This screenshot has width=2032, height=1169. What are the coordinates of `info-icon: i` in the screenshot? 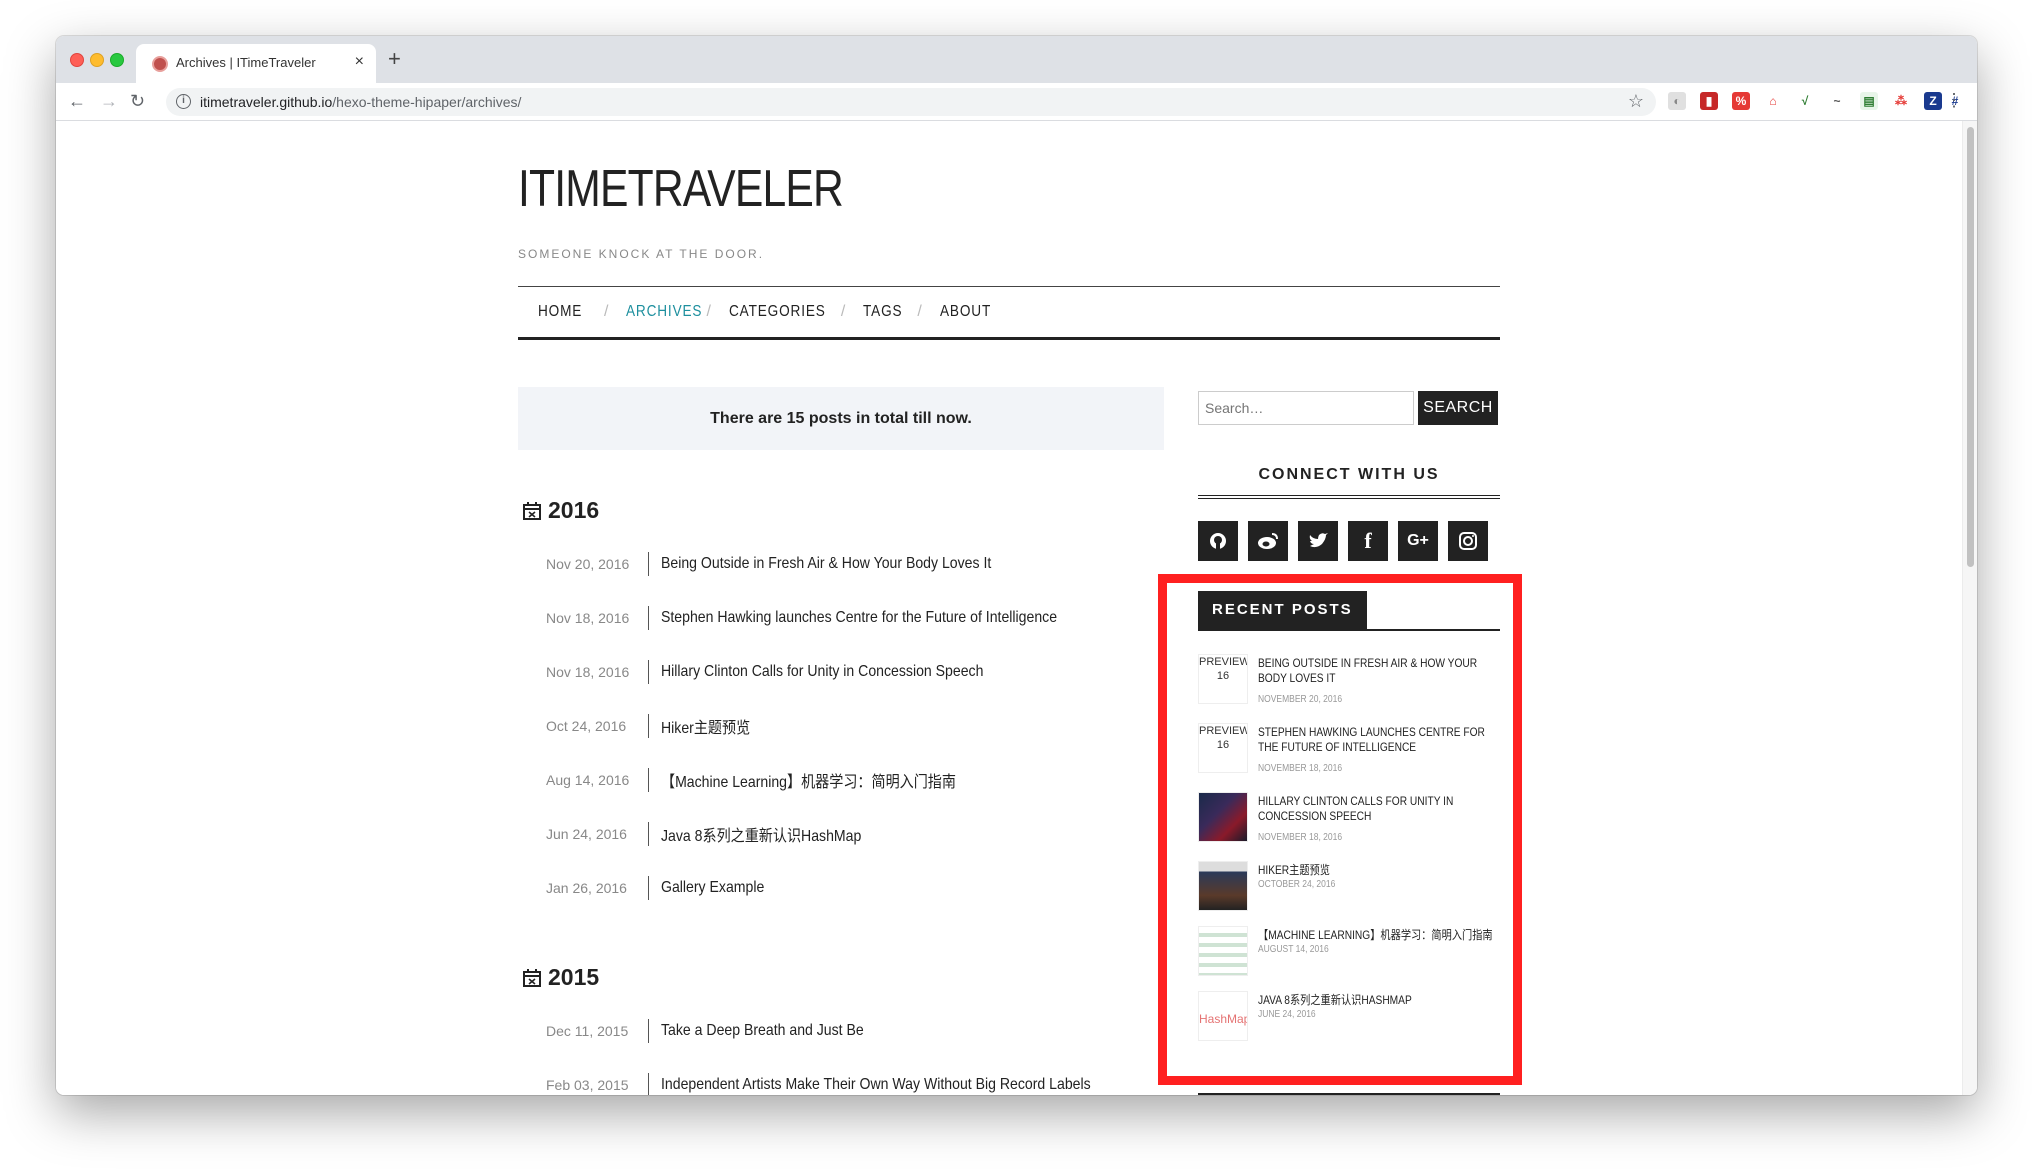 It's located at (183, 101).